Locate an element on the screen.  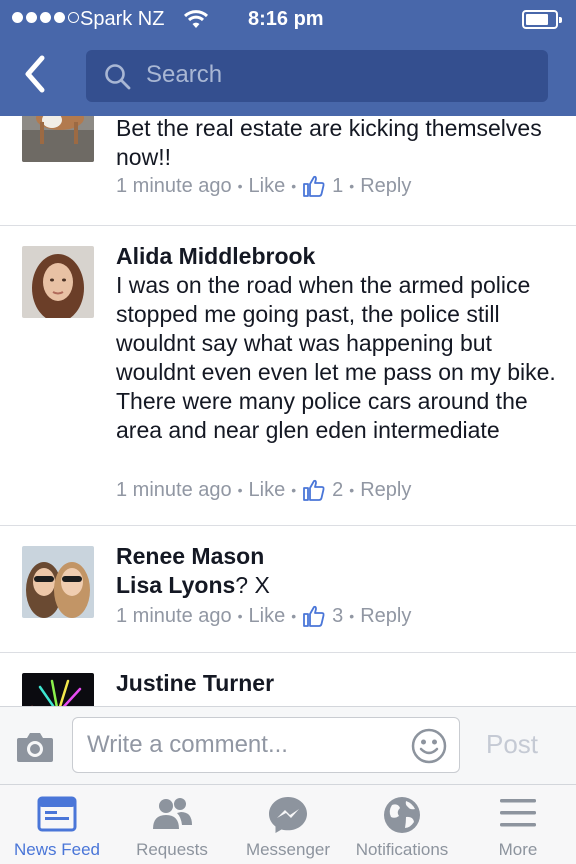
menu-icon is located at coordinates (518, 813).